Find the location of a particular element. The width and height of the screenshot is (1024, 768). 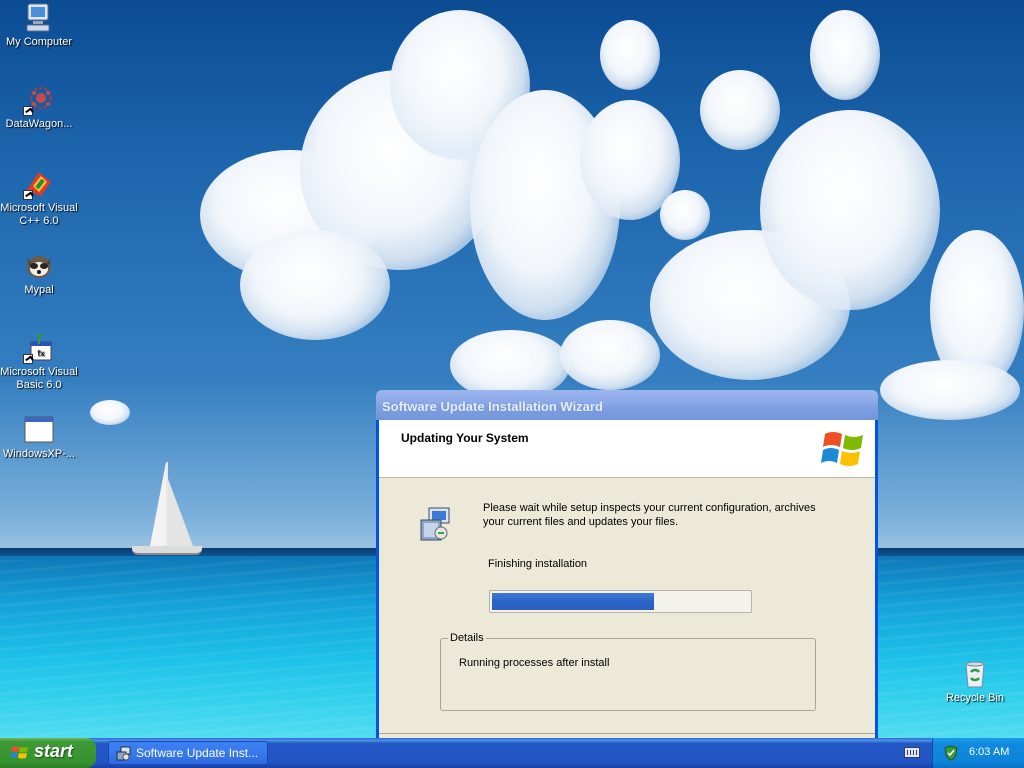

recycle-bin-icon is located at coordinates (975, 674).